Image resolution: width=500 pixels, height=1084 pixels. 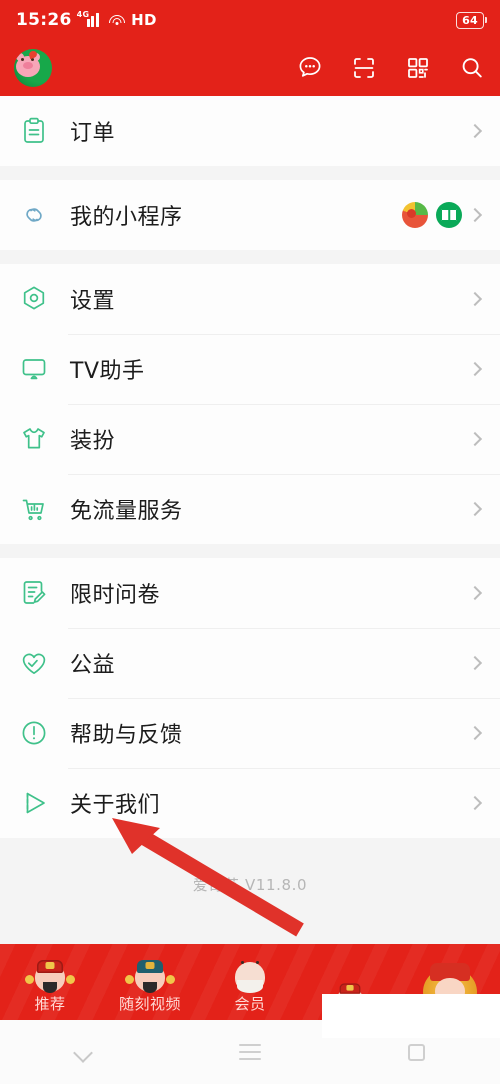 I want to click on nav-menu-button, so click(x=250, y=1052).